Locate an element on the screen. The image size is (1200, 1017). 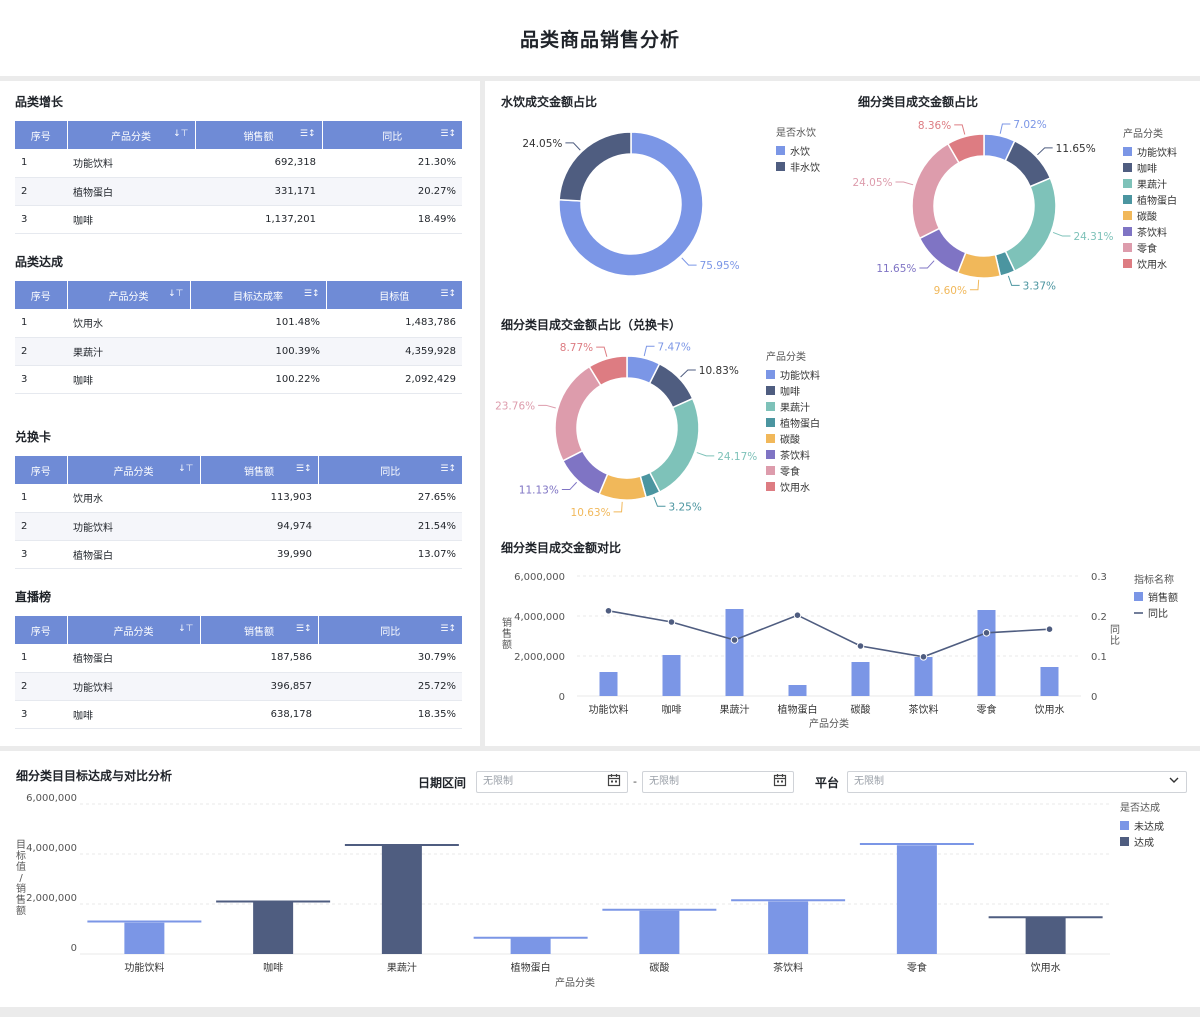
donut-slice is located at coordinates (595, 166).